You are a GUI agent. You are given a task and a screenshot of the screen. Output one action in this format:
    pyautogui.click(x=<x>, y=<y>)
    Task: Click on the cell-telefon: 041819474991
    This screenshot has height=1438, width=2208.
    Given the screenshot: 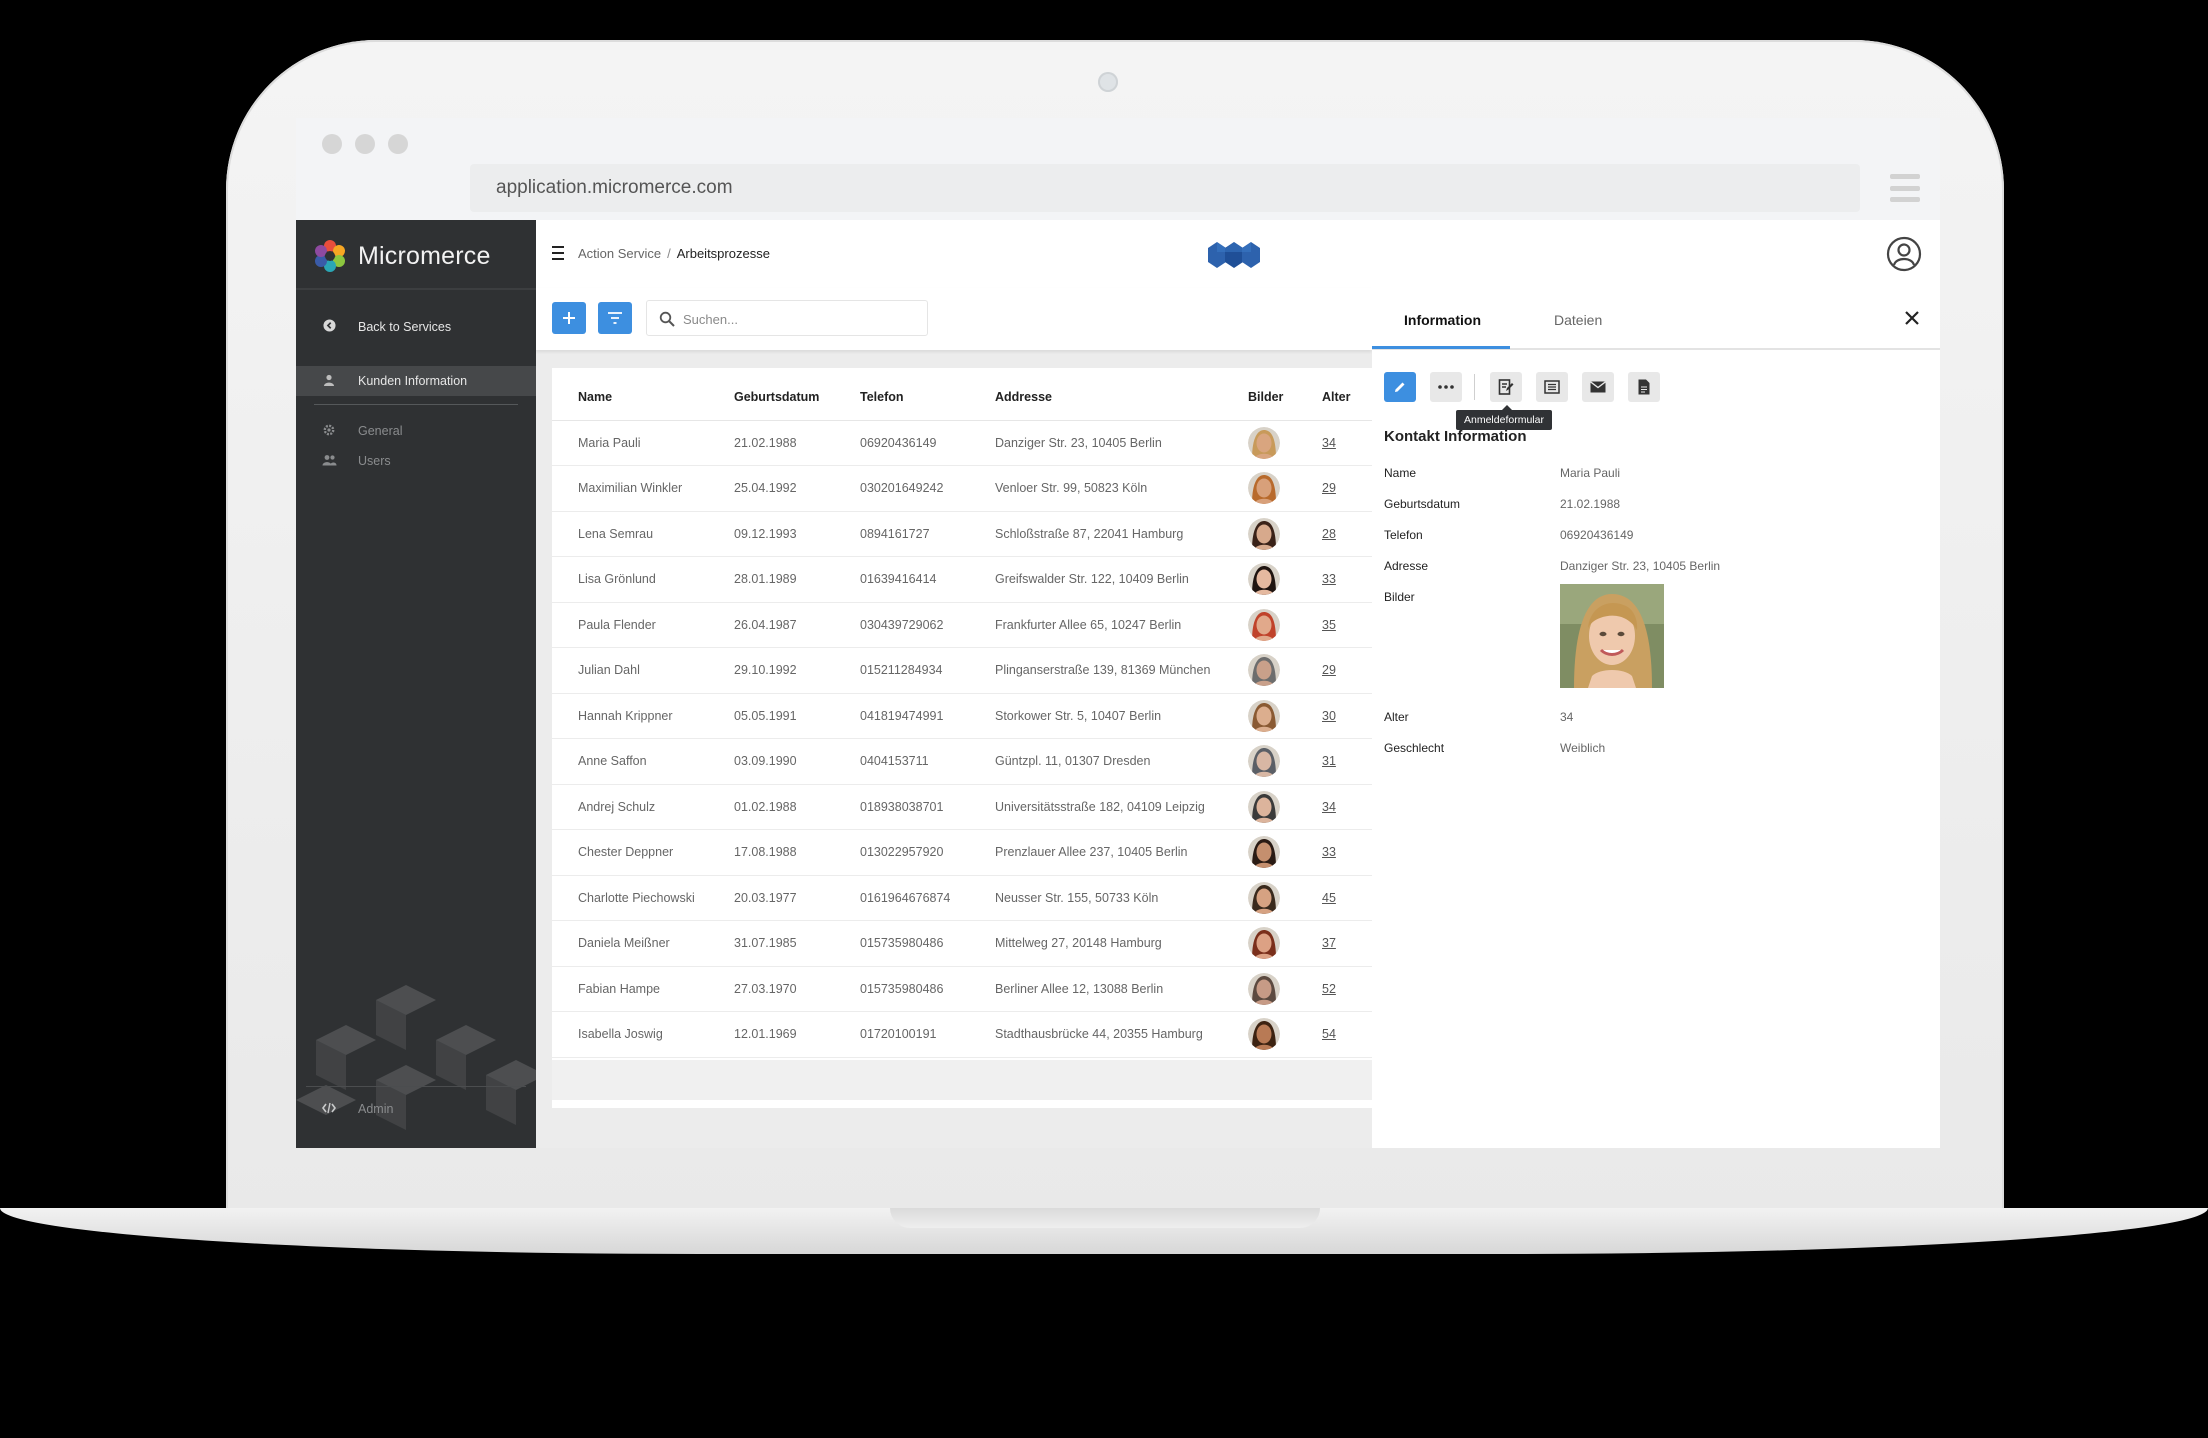 What is the action you would take?
    pyautogui.click(x=927, y=716)
    